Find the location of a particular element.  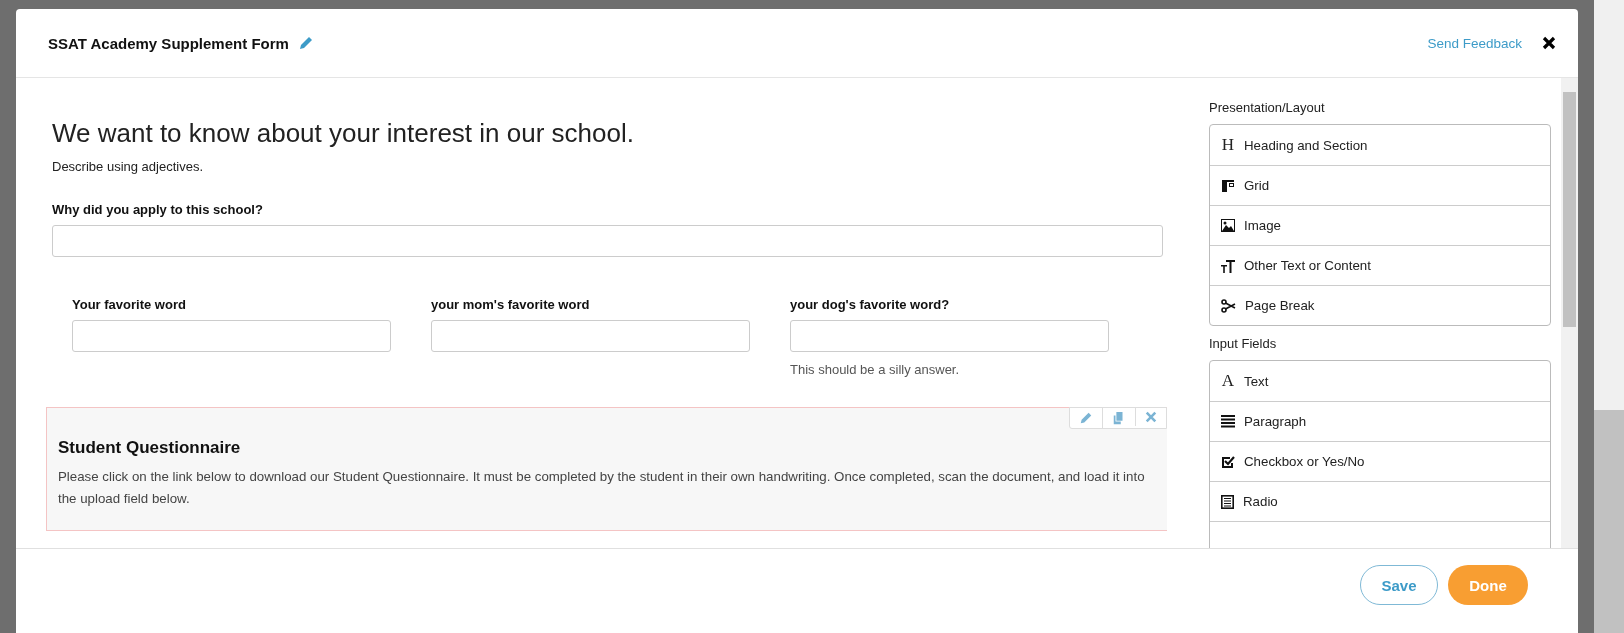

paragraph-icon is located at coordinates (1228, 421).